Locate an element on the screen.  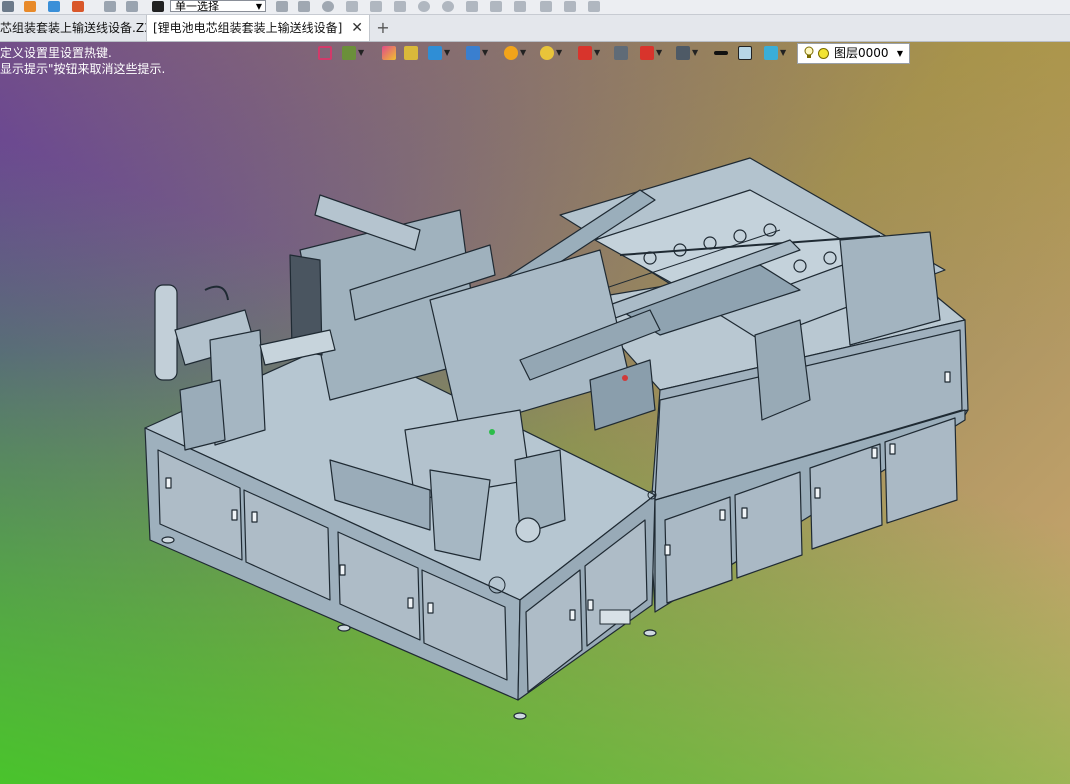
tab-document-2: [锂电池电芯组装套装上输送线设备] ✕ is located at coordinates (258, 28).